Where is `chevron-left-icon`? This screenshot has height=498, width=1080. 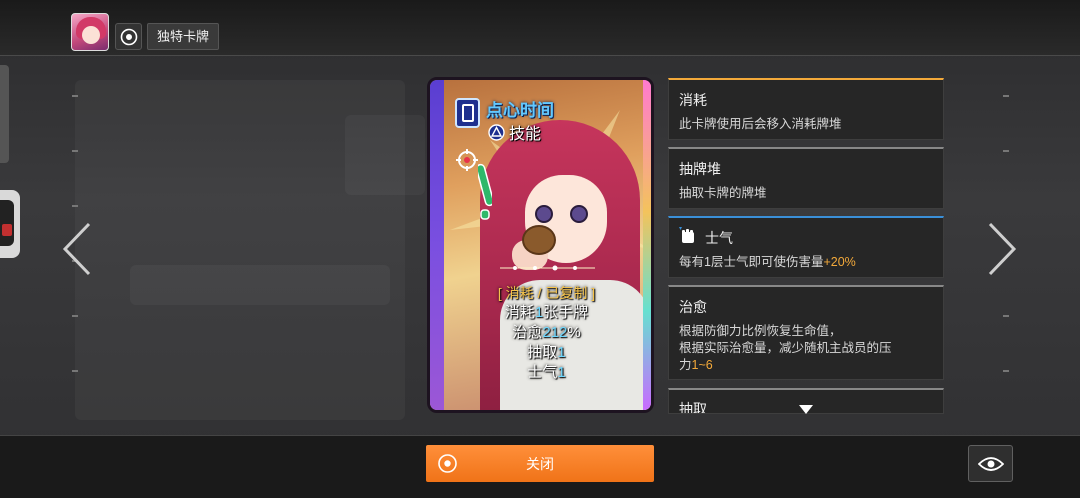
chevron-left-icon is located at coordinates (76, 249).